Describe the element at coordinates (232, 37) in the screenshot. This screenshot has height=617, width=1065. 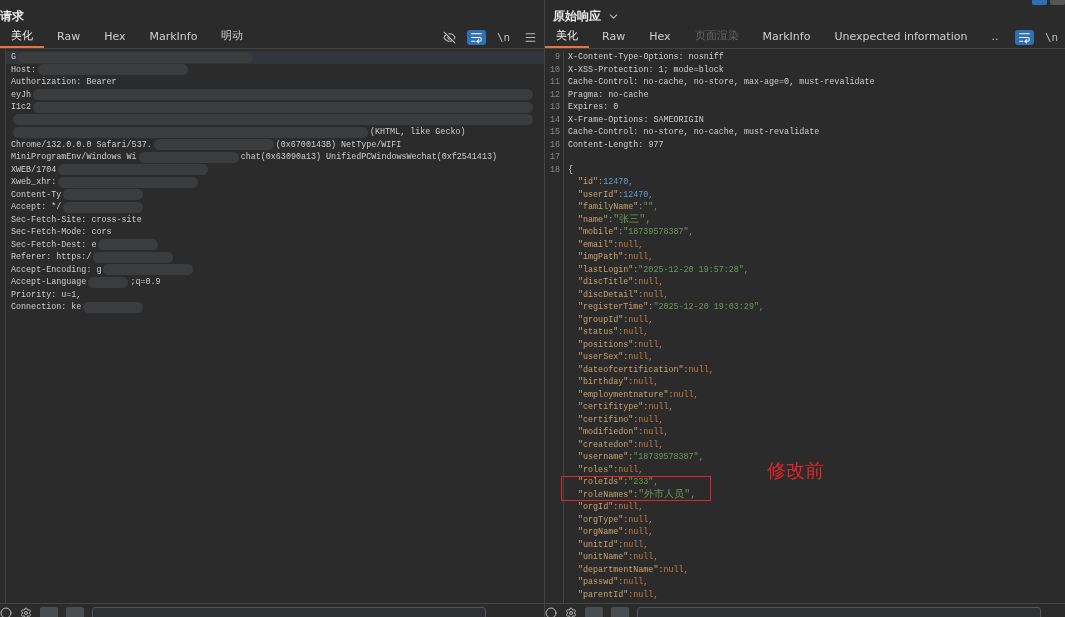
I see `tab: 明动` at that location.